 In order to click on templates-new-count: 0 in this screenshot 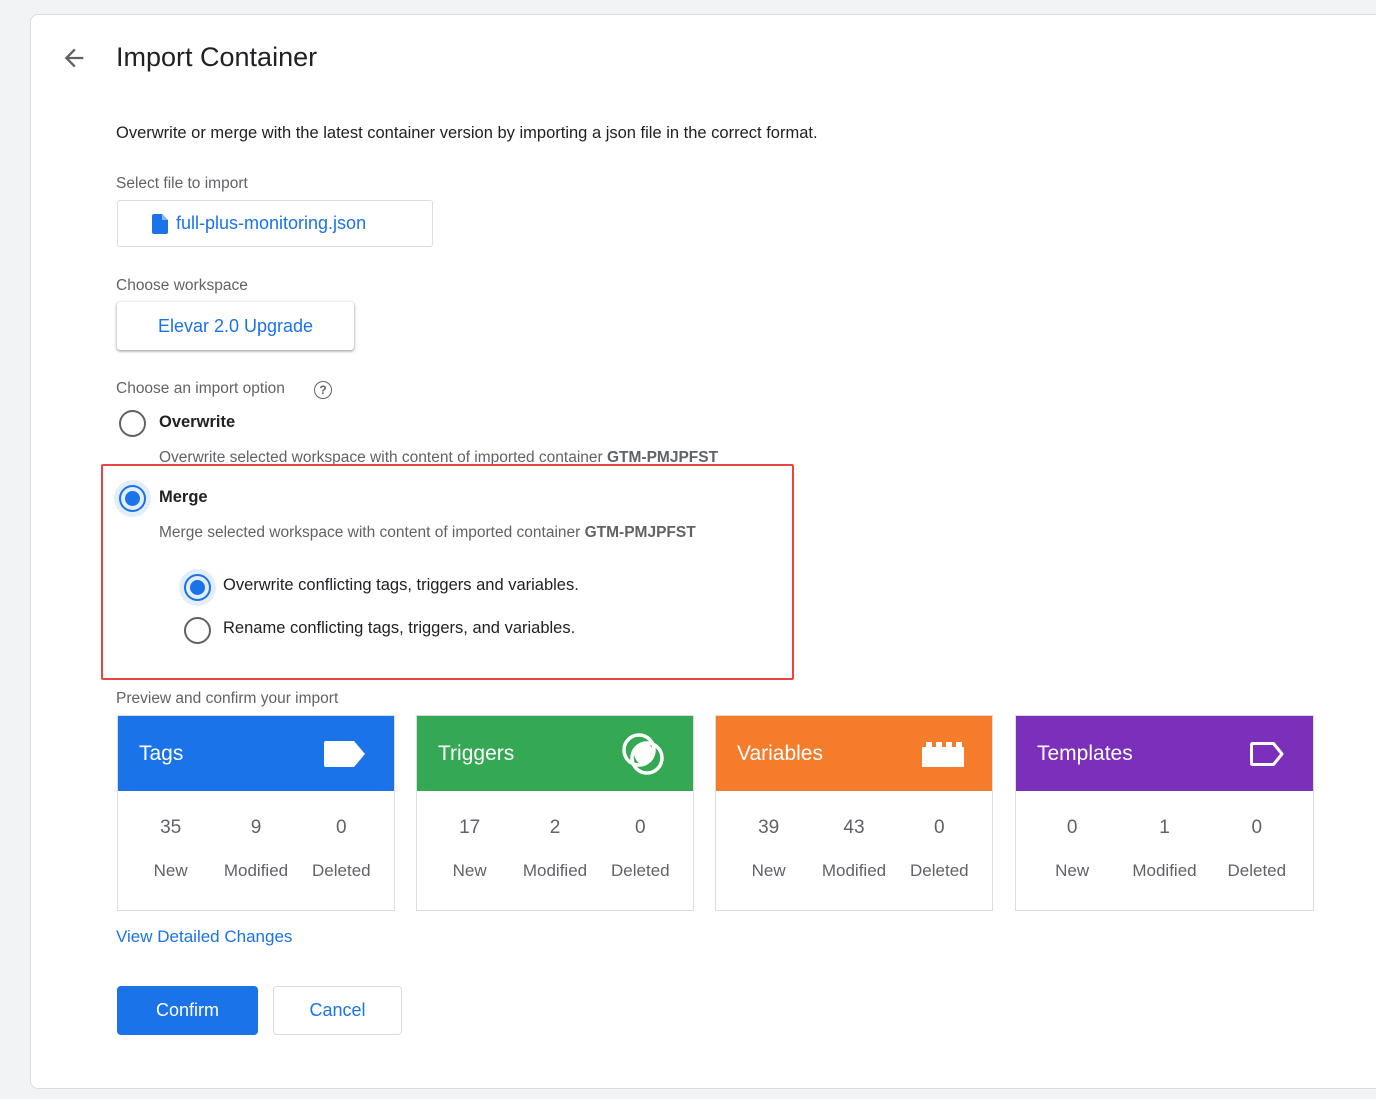, I will do `click(1072, 827)`.